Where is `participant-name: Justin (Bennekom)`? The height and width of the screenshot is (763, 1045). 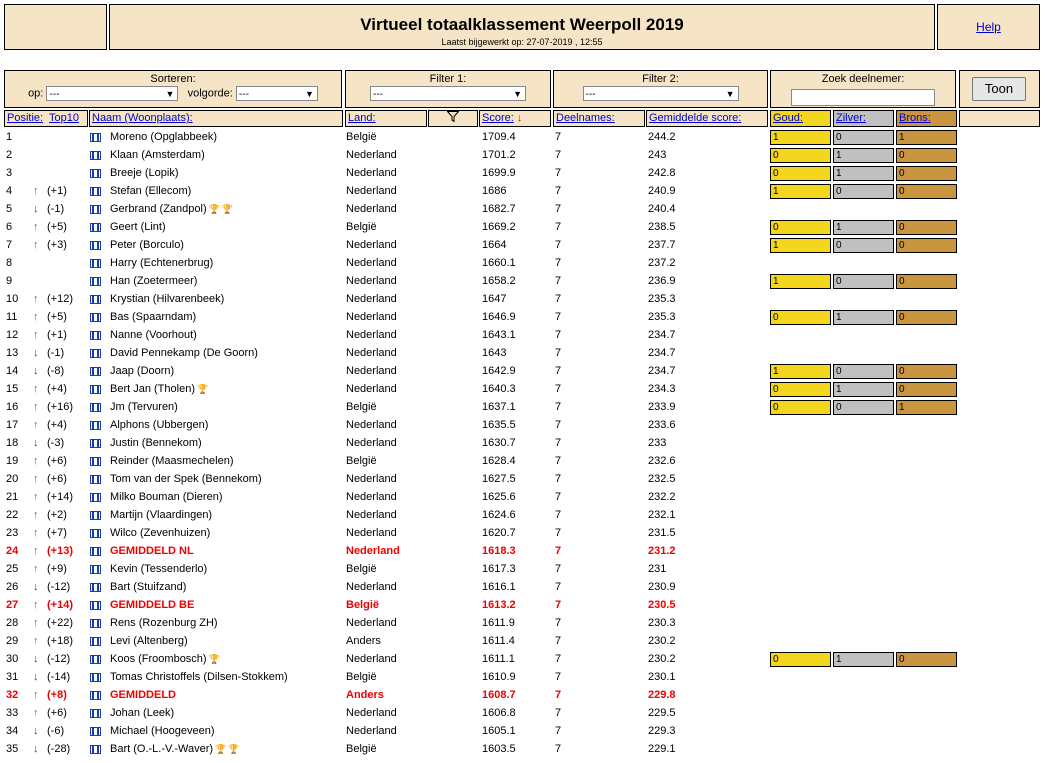
participant-name: Justin (Bennekom) is located at coordinates (156, 443).